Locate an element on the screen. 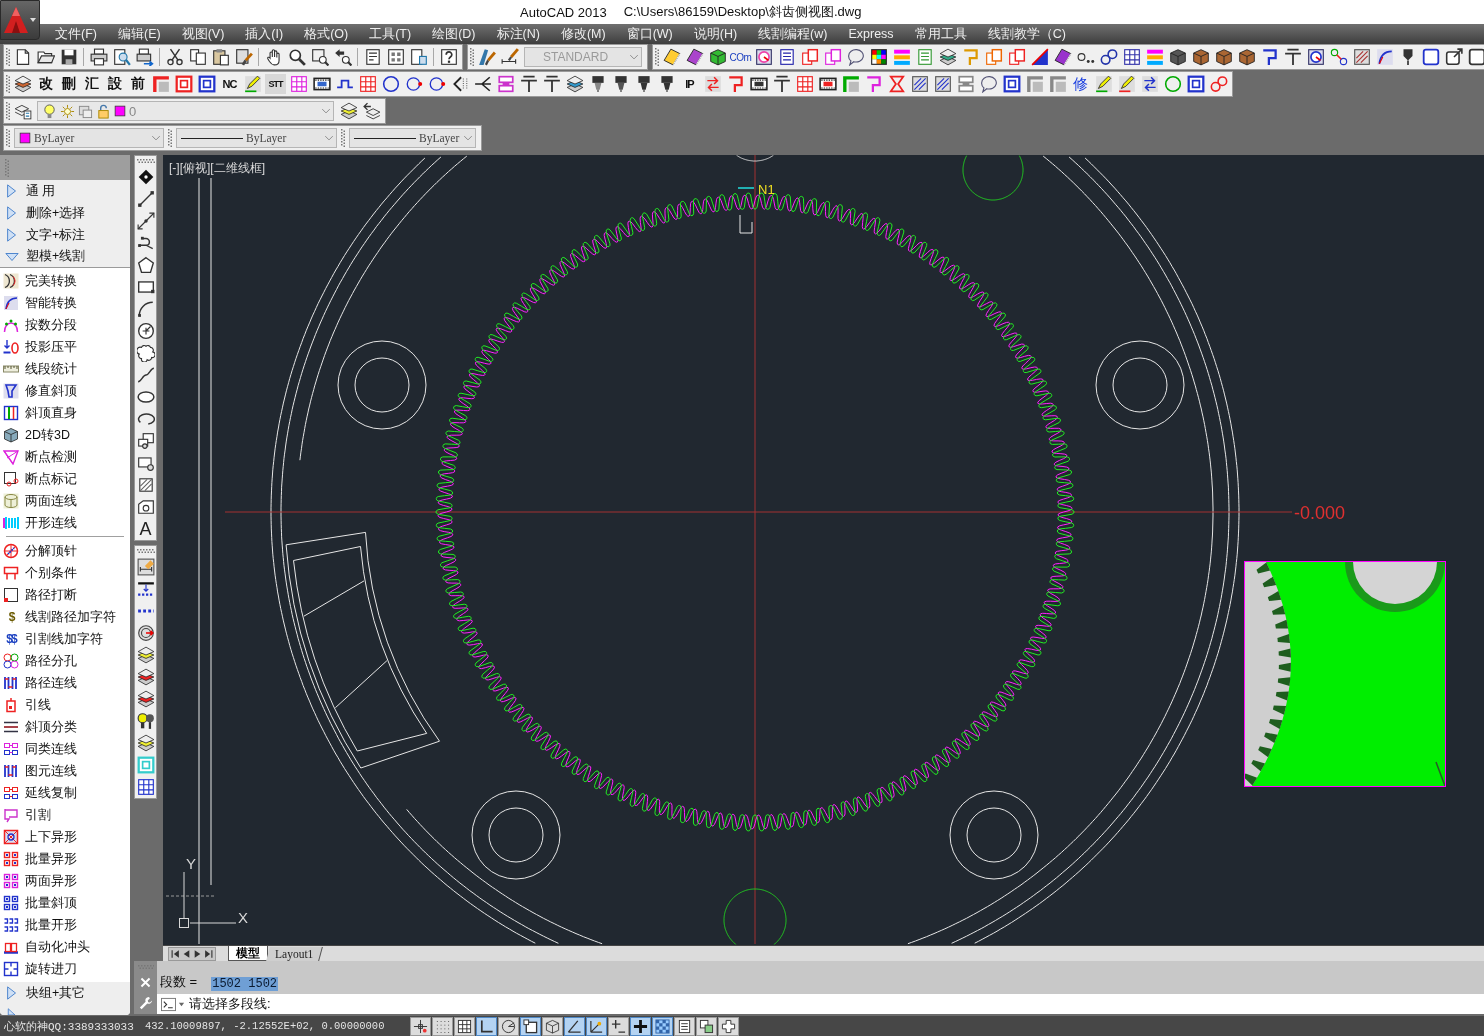  tool-list-item: 智能转换 is located at coordinates (65, 303).